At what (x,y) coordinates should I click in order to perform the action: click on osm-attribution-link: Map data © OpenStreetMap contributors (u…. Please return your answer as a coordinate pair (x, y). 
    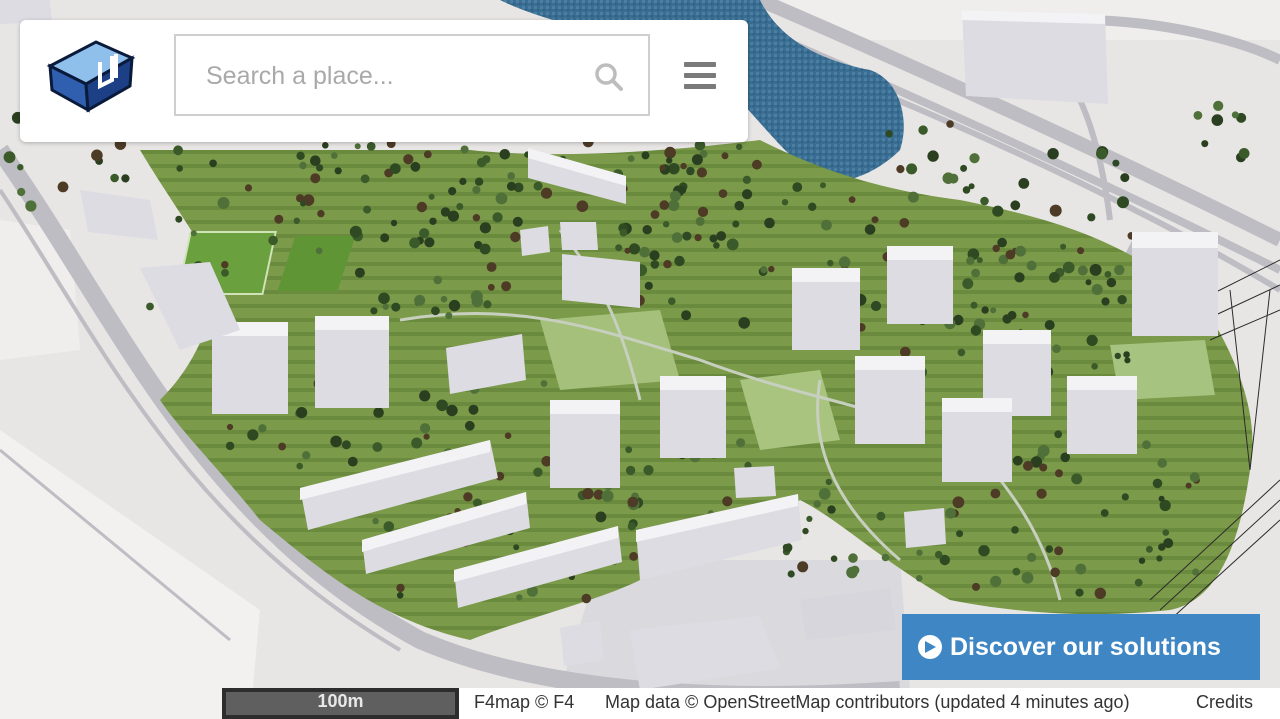
    Looking at the image, I should click on (867, 702).